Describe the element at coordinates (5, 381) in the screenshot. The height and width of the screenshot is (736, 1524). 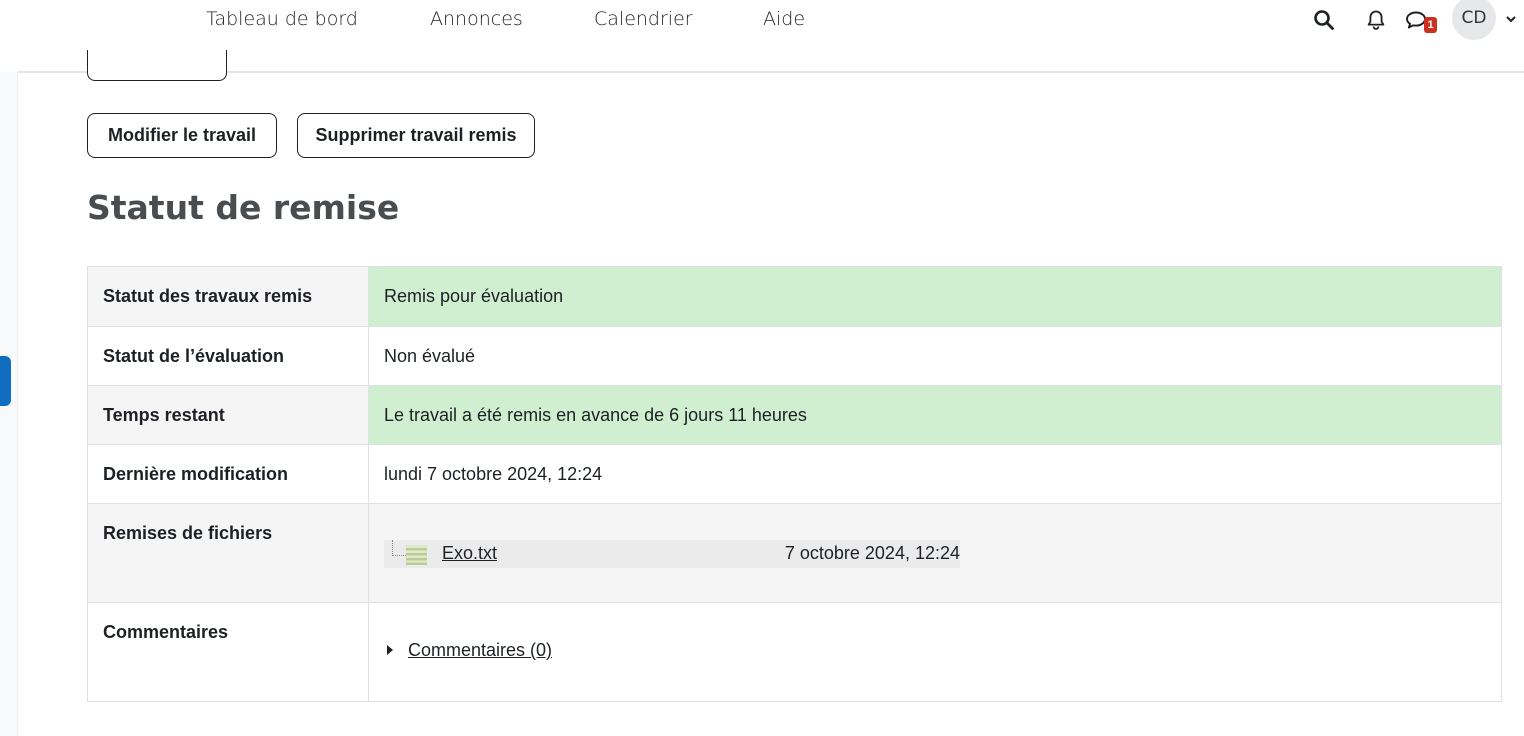
I see `course-index-drawer-toggle` at that location.